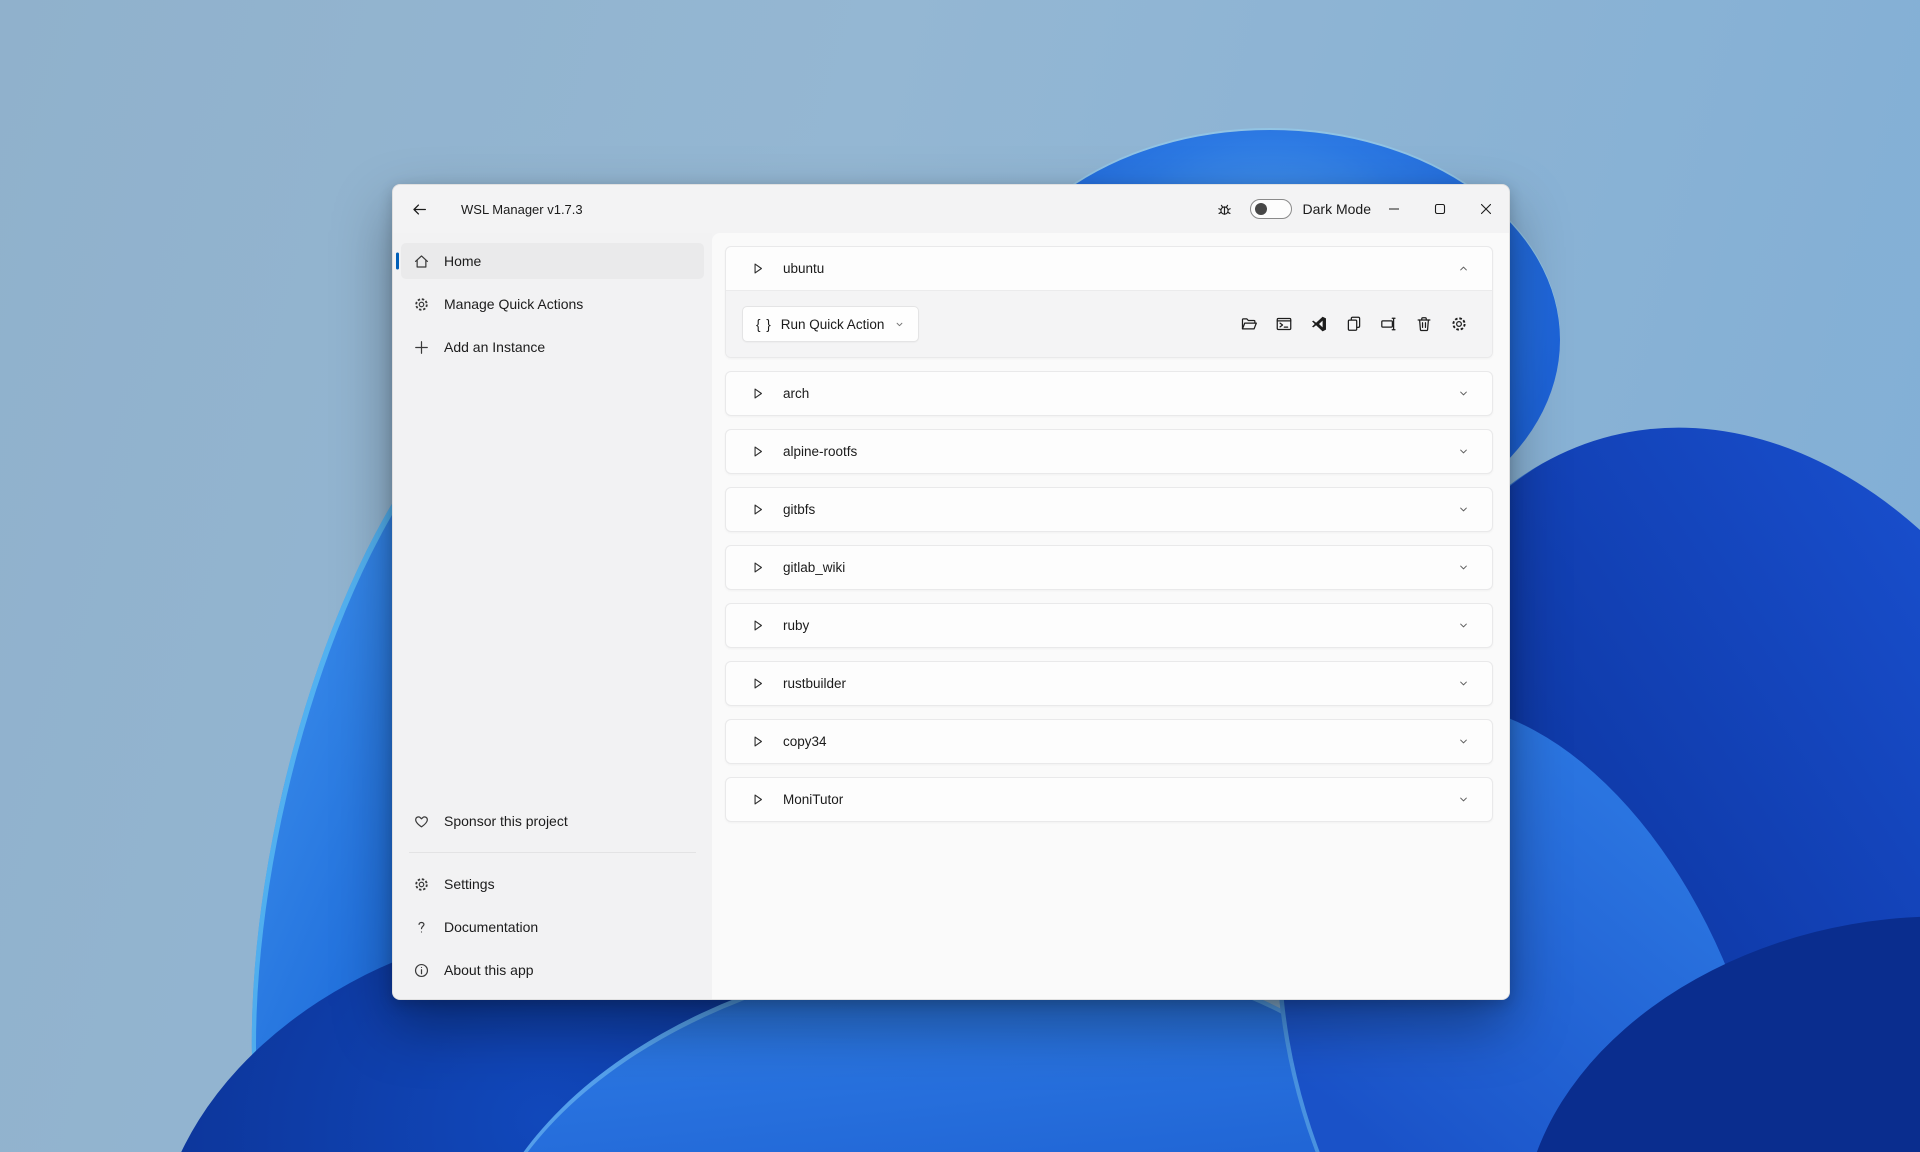 Image resolution: width=1920 pixels, height=1152 pixels. I want to click on instance-card: alpine-rootfs, so click(1109, 451).